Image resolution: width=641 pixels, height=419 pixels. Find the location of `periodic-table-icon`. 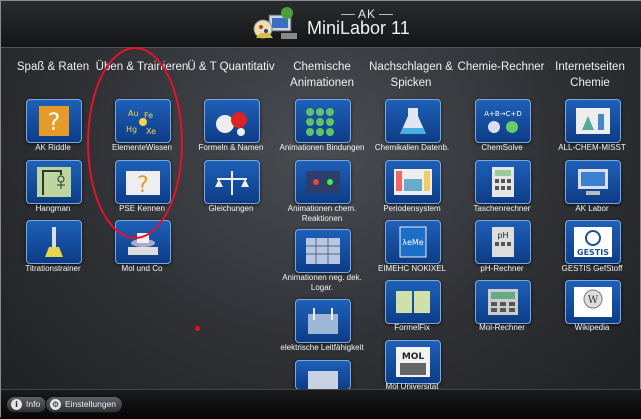

periodic-table-icon is located at coordinates (413, 182).